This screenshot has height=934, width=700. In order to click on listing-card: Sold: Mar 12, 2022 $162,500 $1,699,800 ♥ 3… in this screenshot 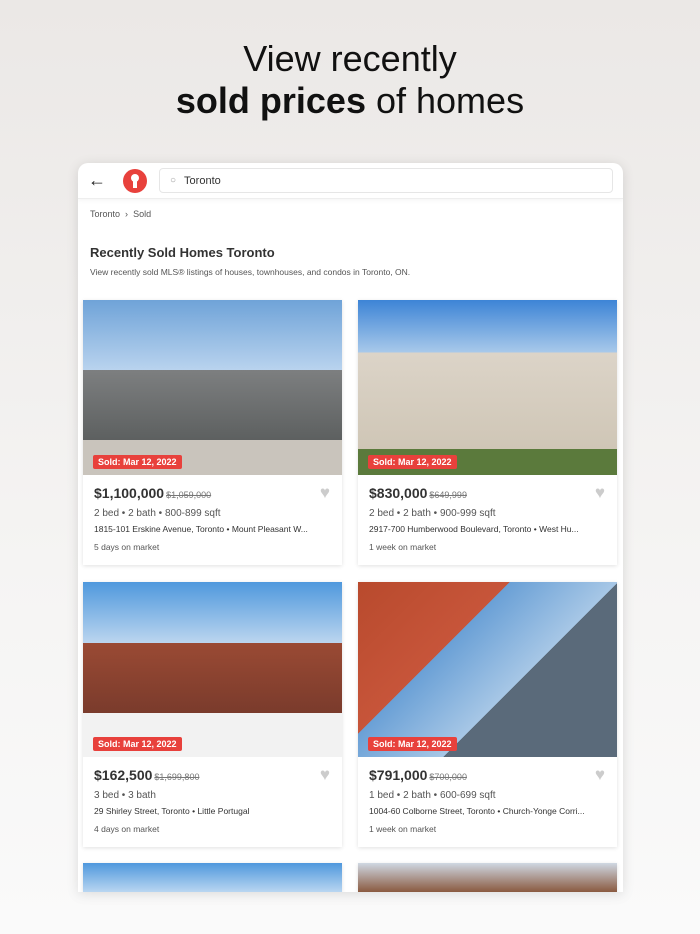, I will do `click(212, 714)`.